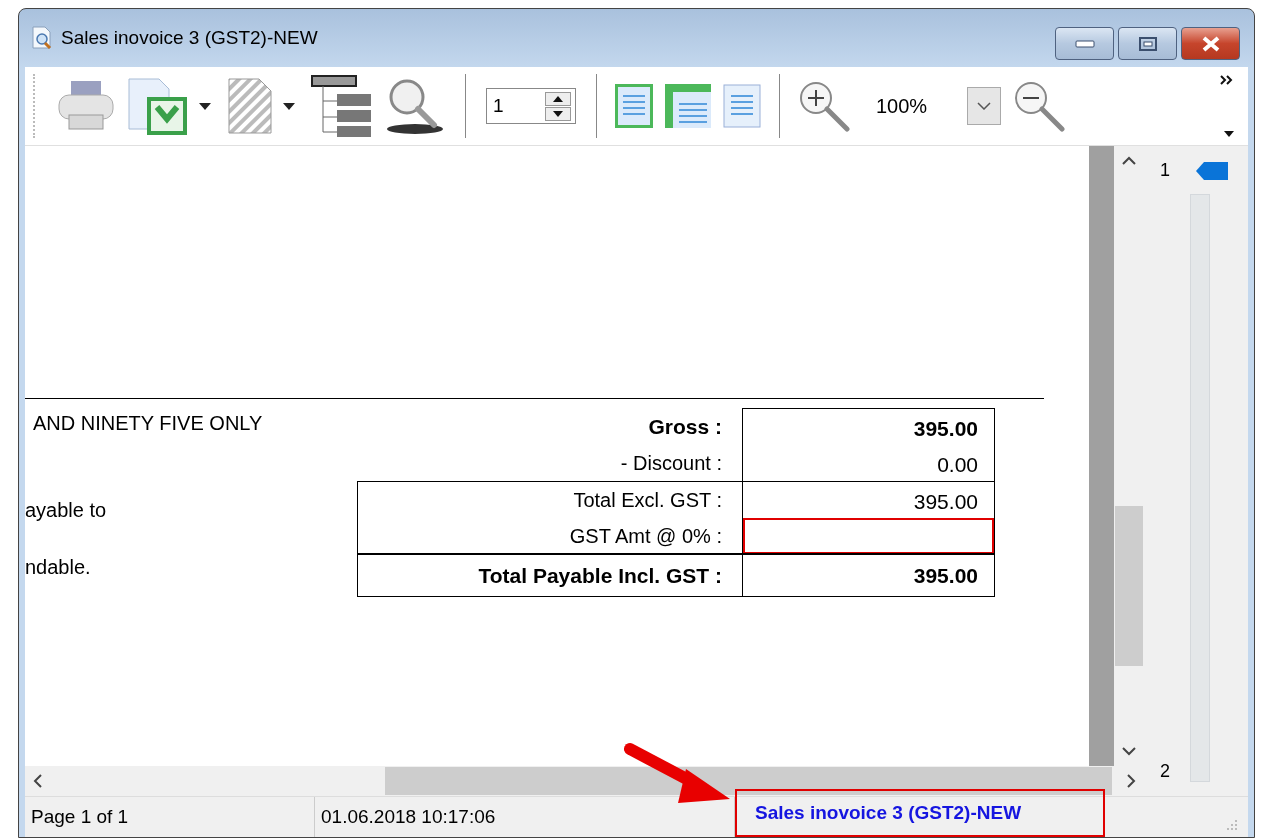 Image resolution: width=1261 pixels, height=838 pixels. Describe the element at coordinates (531, 106) in the screenshot. I see `page-number-field: 1` at that location.